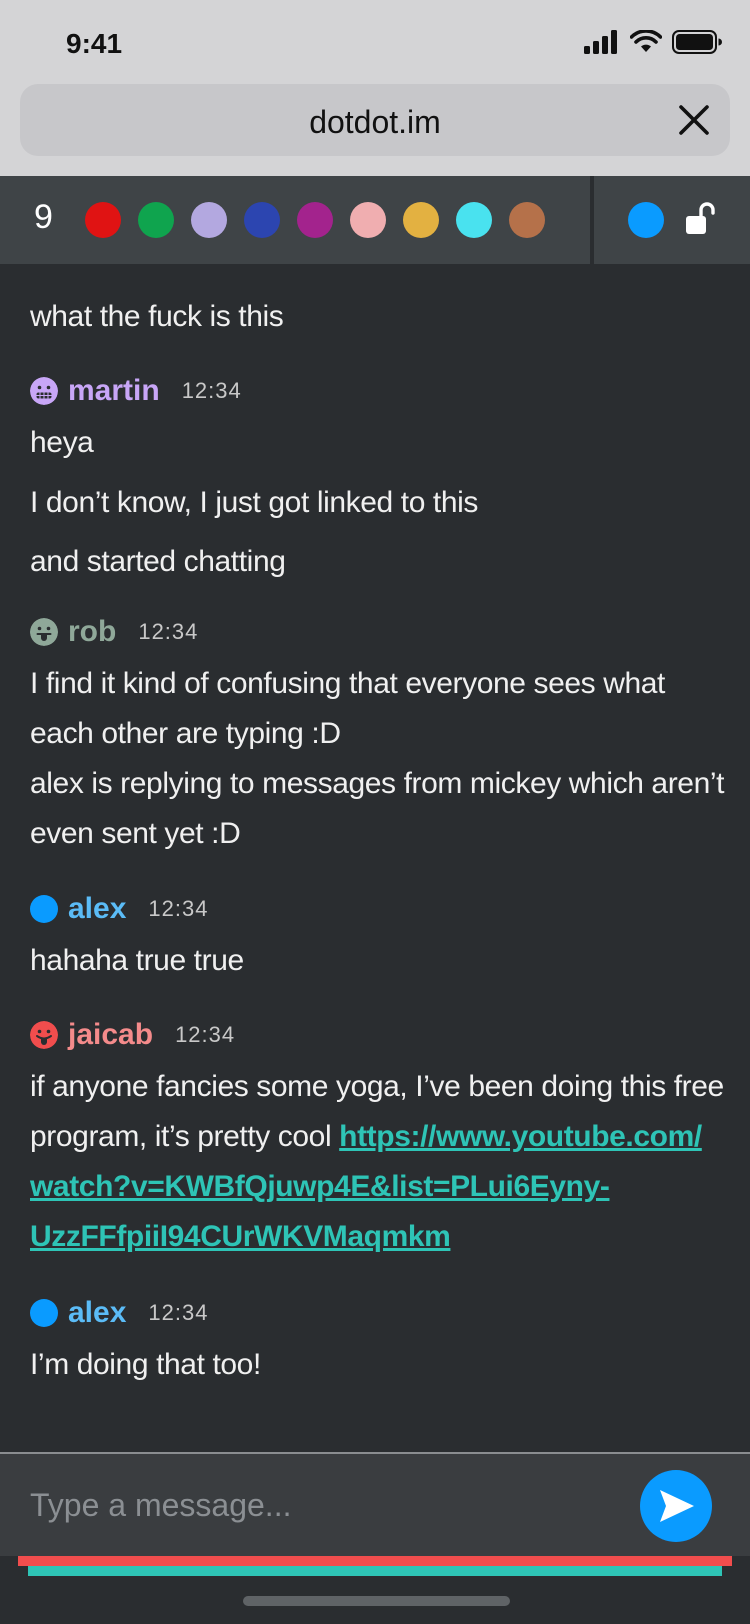 The image size is (750, 1624). What do you see at coordinates (368, 220) in the screenshot?
I see `user-dot-pink` at bounding box center [368, 220].